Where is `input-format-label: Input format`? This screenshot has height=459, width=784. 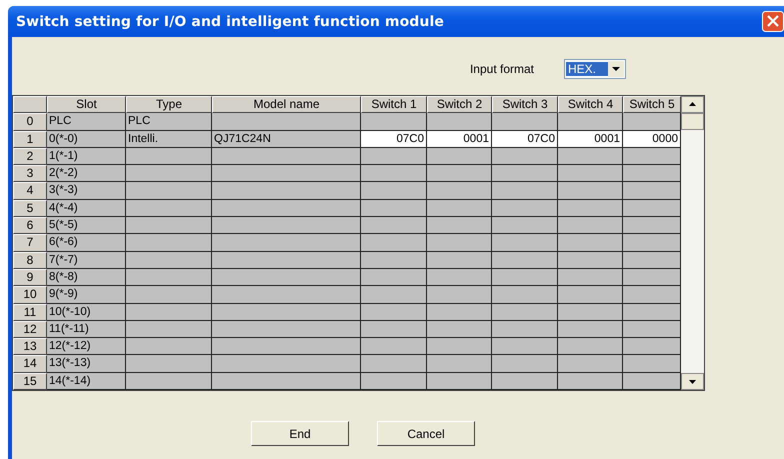 input-format-label: Input format is located at coordinates (502, 69).